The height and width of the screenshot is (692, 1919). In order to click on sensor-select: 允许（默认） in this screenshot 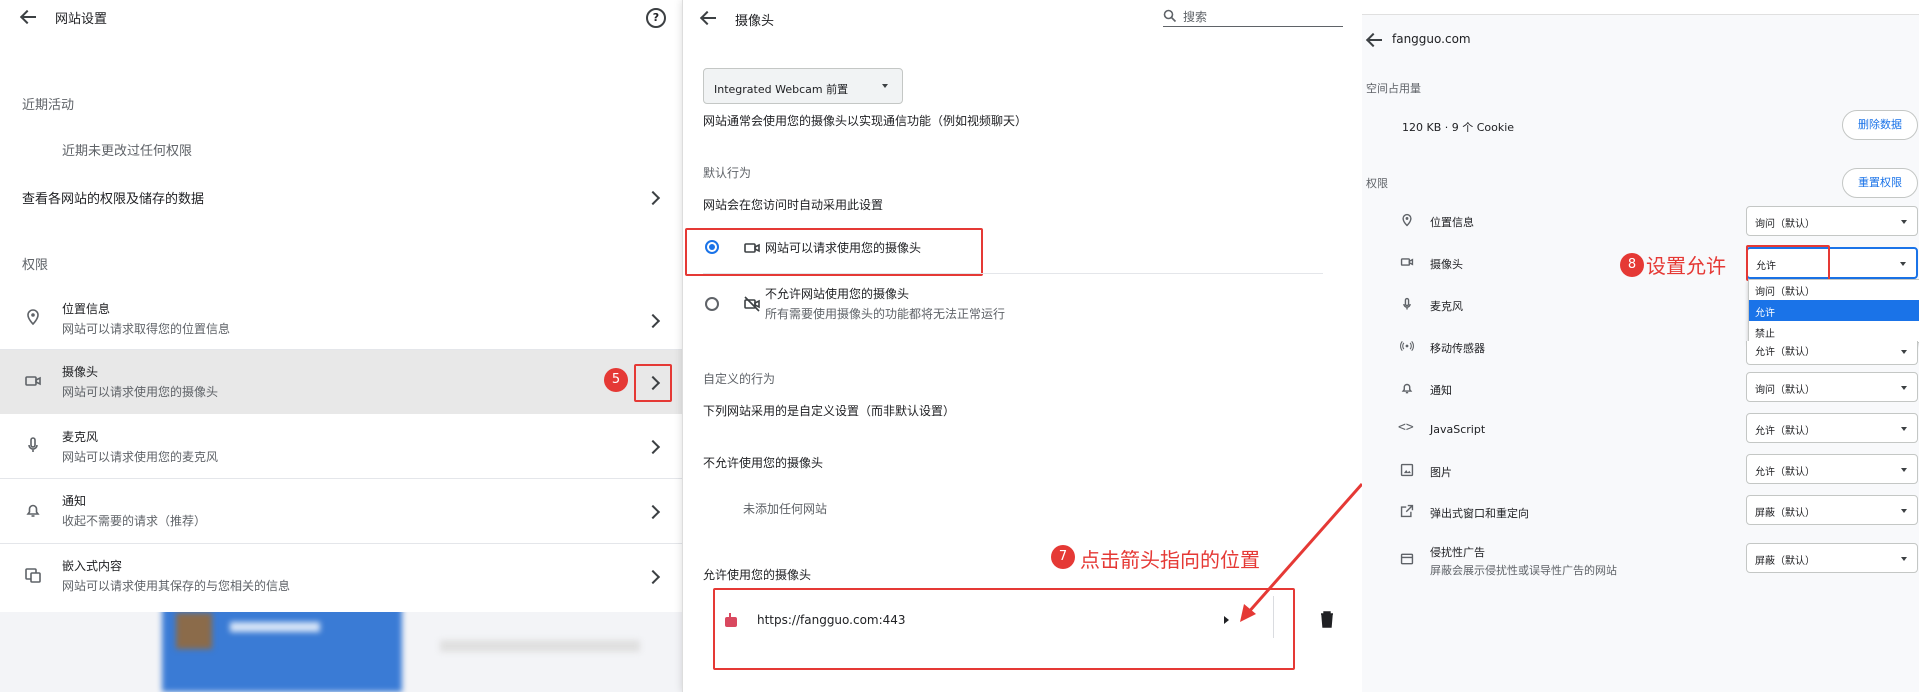, I will do `click(1832, 353)`.